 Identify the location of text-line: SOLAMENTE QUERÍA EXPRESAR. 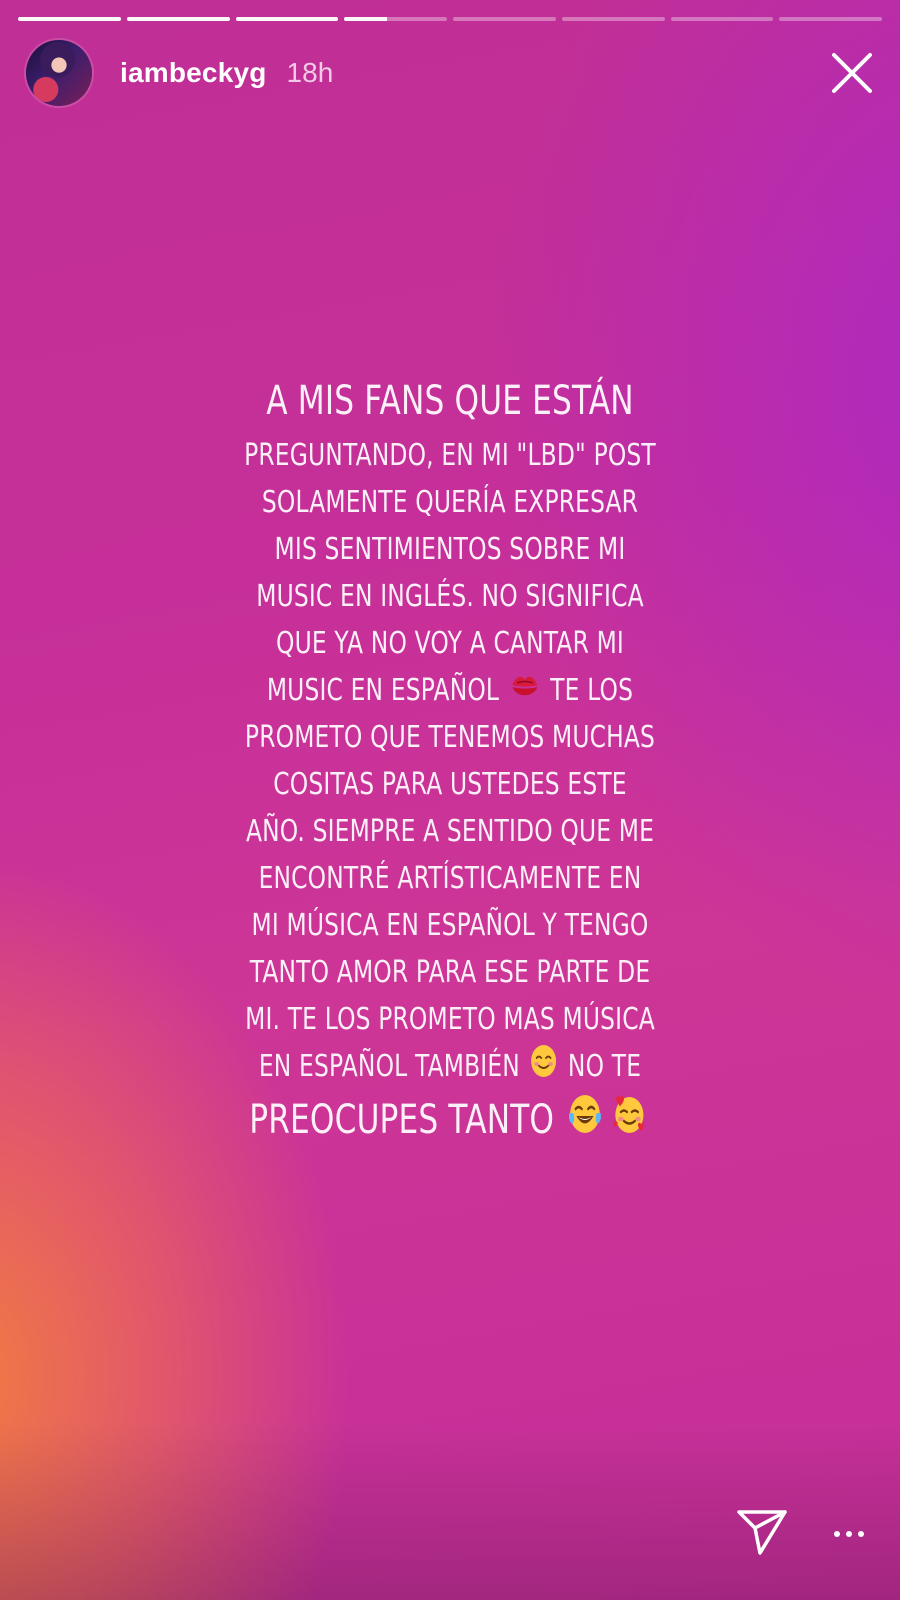
(450, 502).